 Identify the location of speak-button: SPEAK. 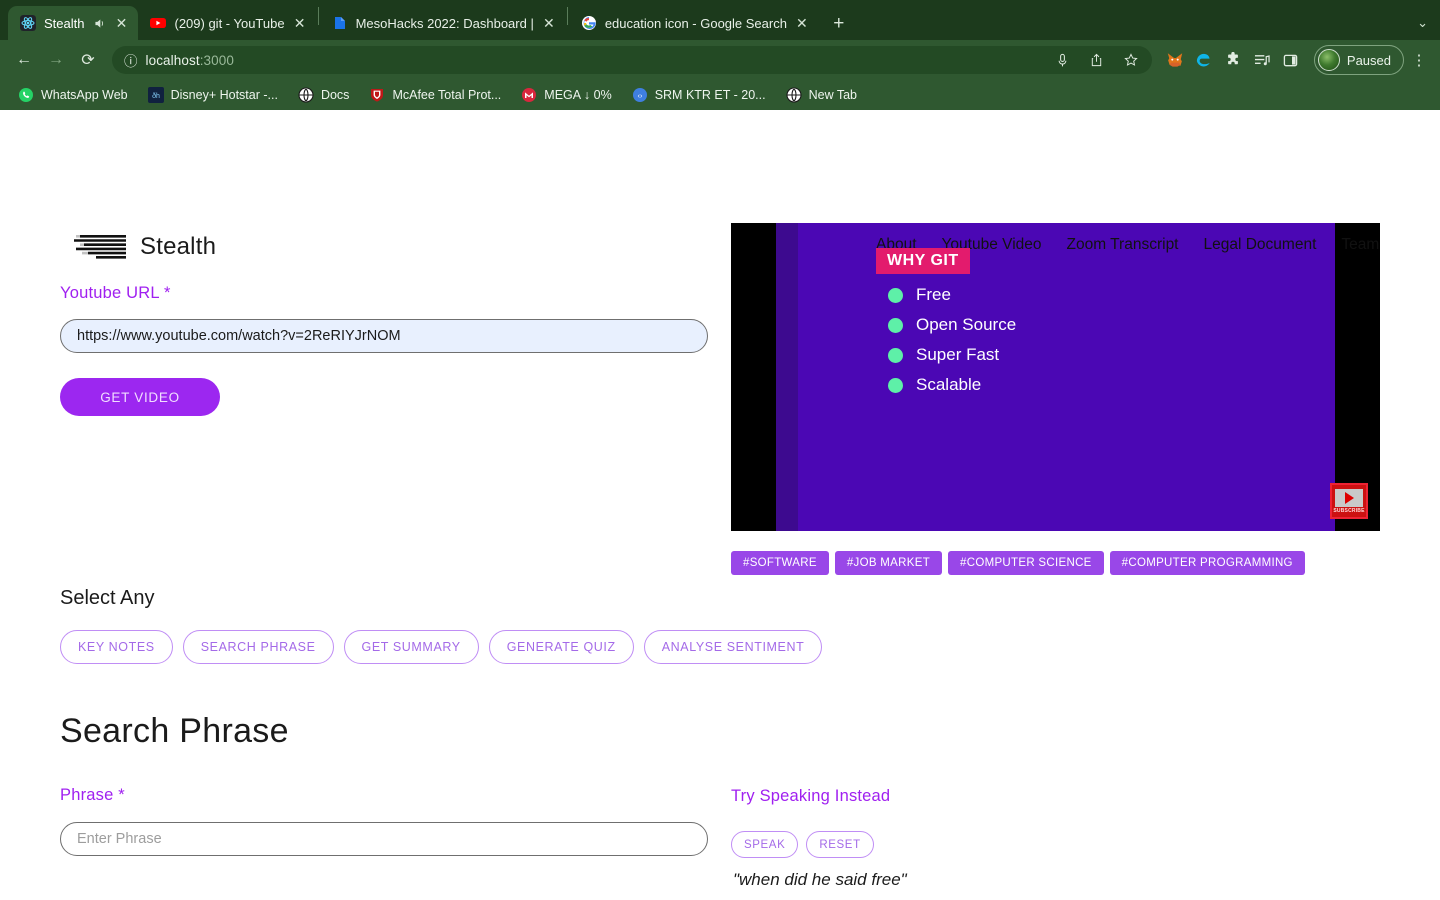
(765, 844).